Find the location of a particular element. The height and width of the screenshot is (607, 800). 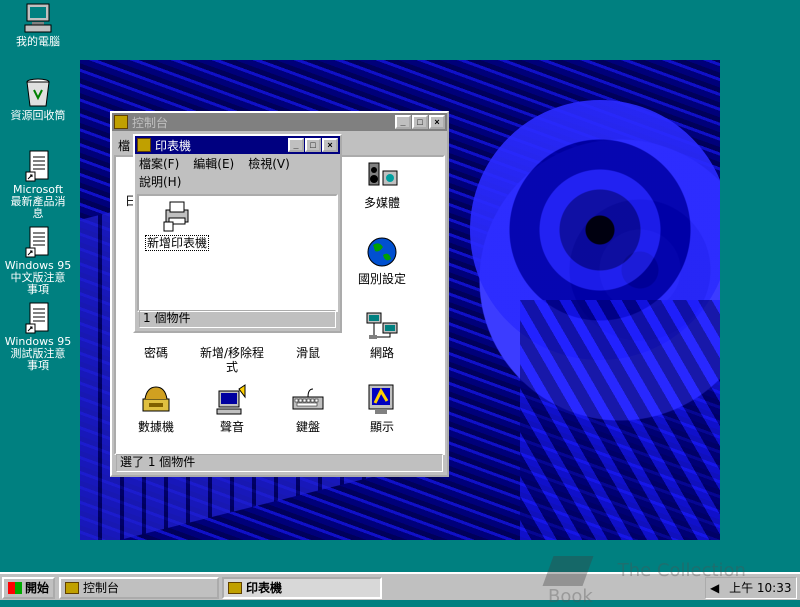

desktop-icon-win95-beta-notes: Windows 95 測試版注意 事項 is located at coordinates (38, 337).